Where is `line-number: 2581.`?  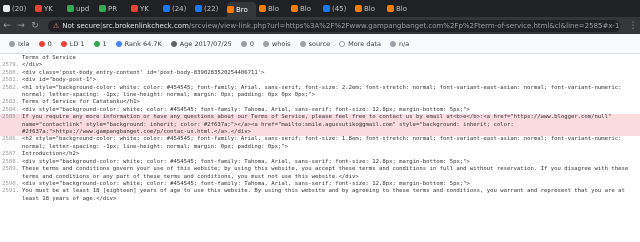
line-number: 2581. is located at coordinates (10, 80).